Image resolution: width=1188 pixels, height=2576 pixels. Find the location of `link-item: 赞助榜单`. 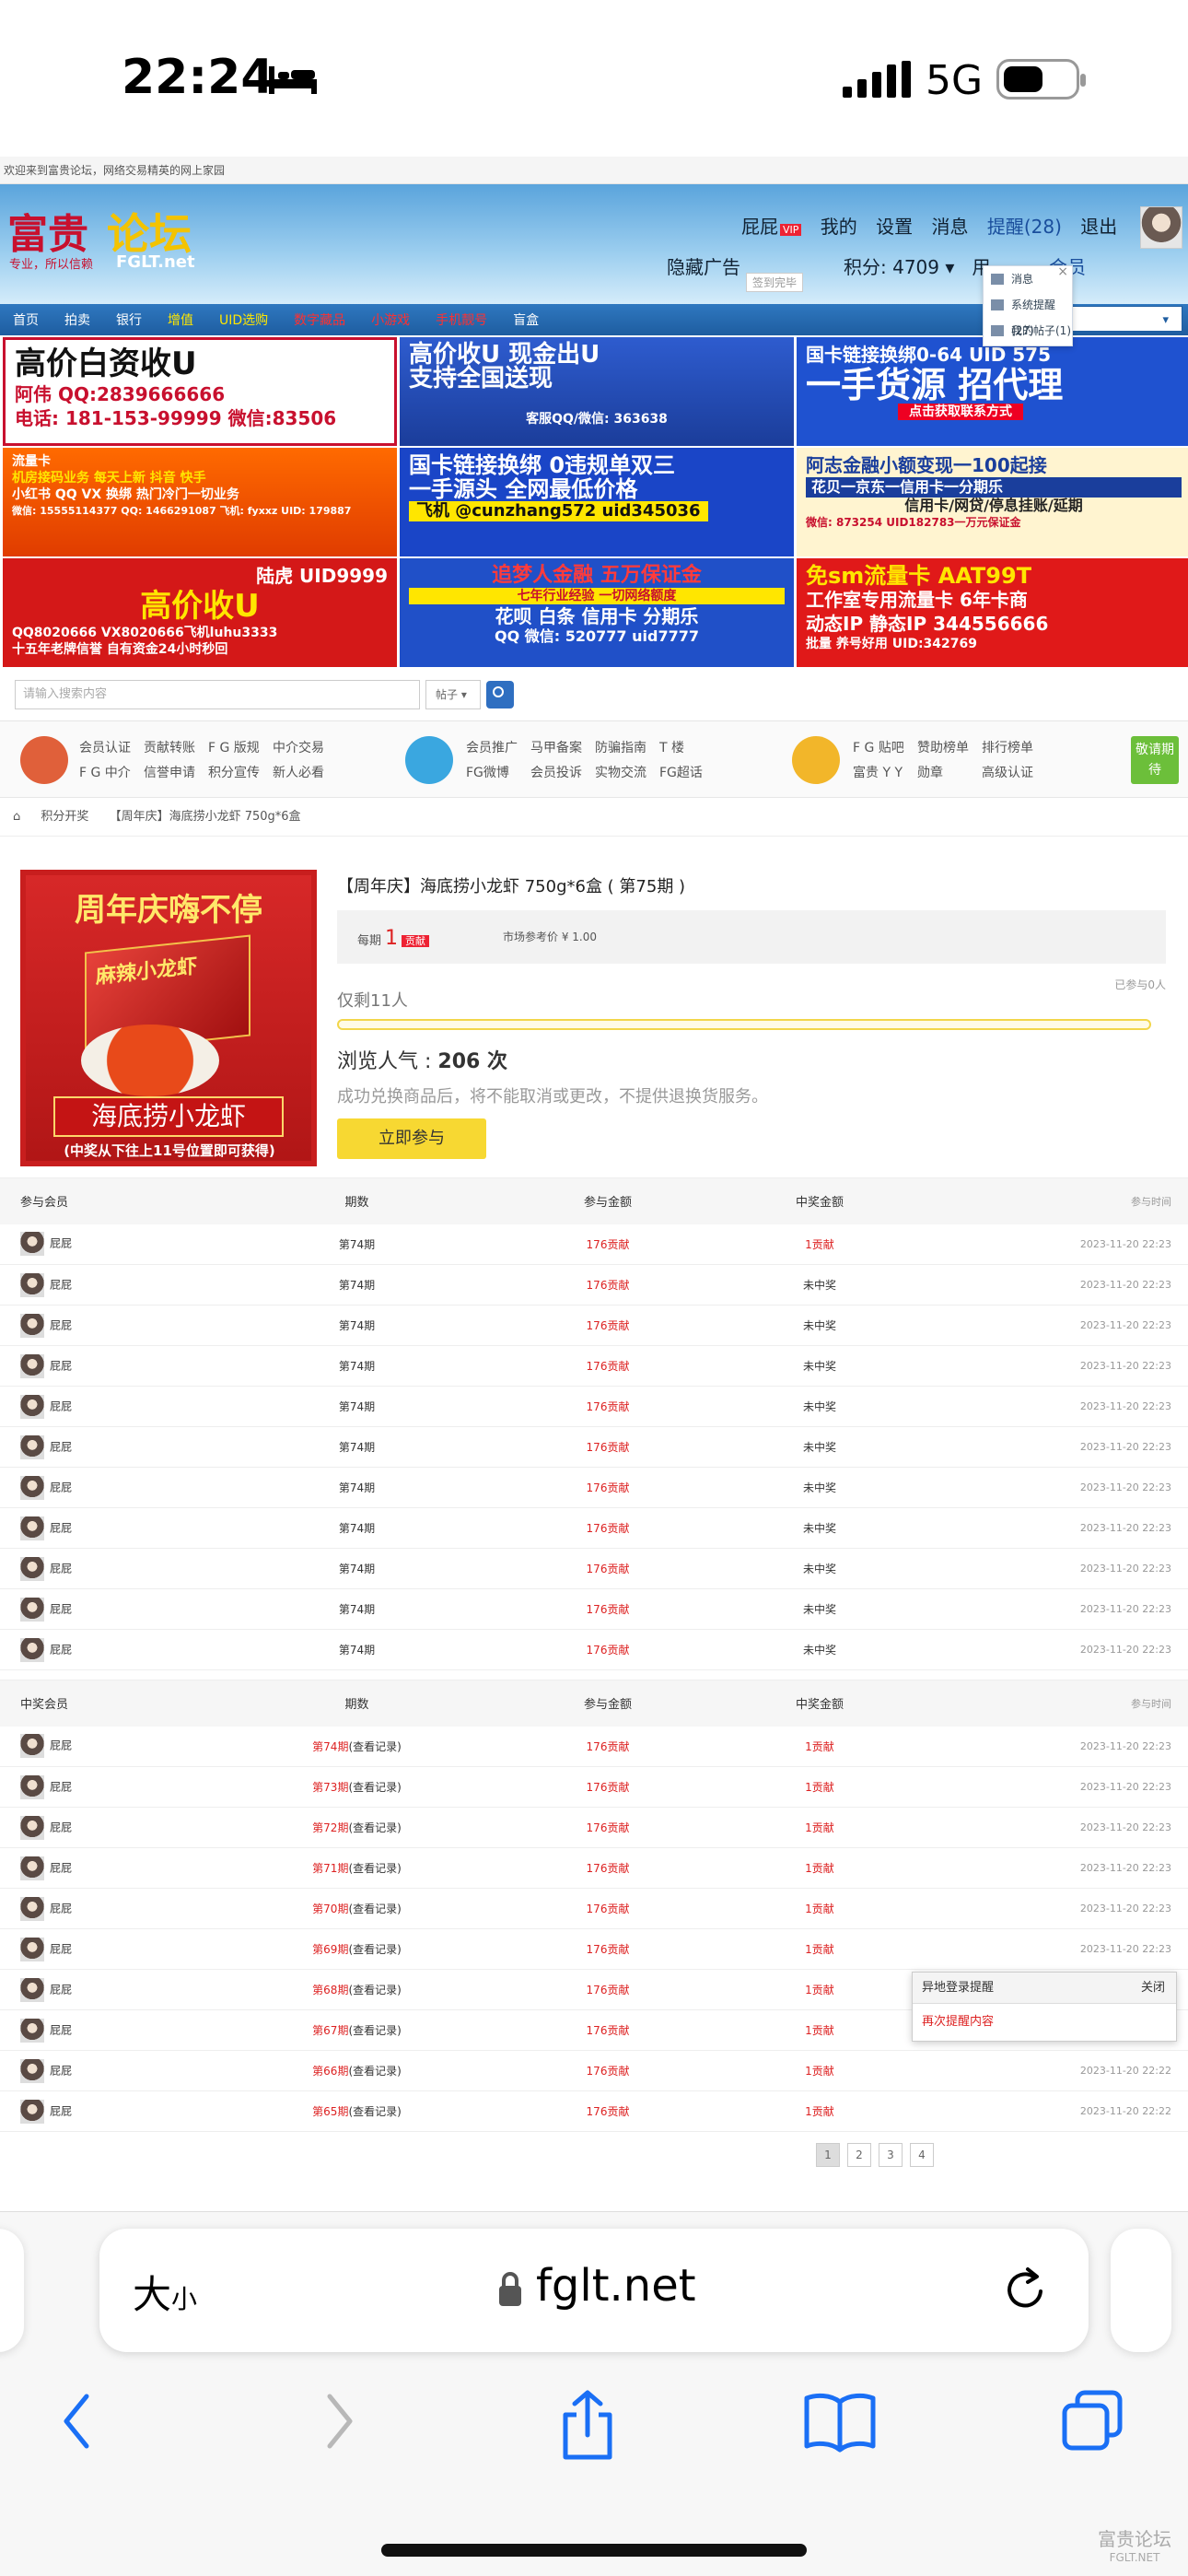

link-item: 赞助榜单 is located at coordinates (949, 748).